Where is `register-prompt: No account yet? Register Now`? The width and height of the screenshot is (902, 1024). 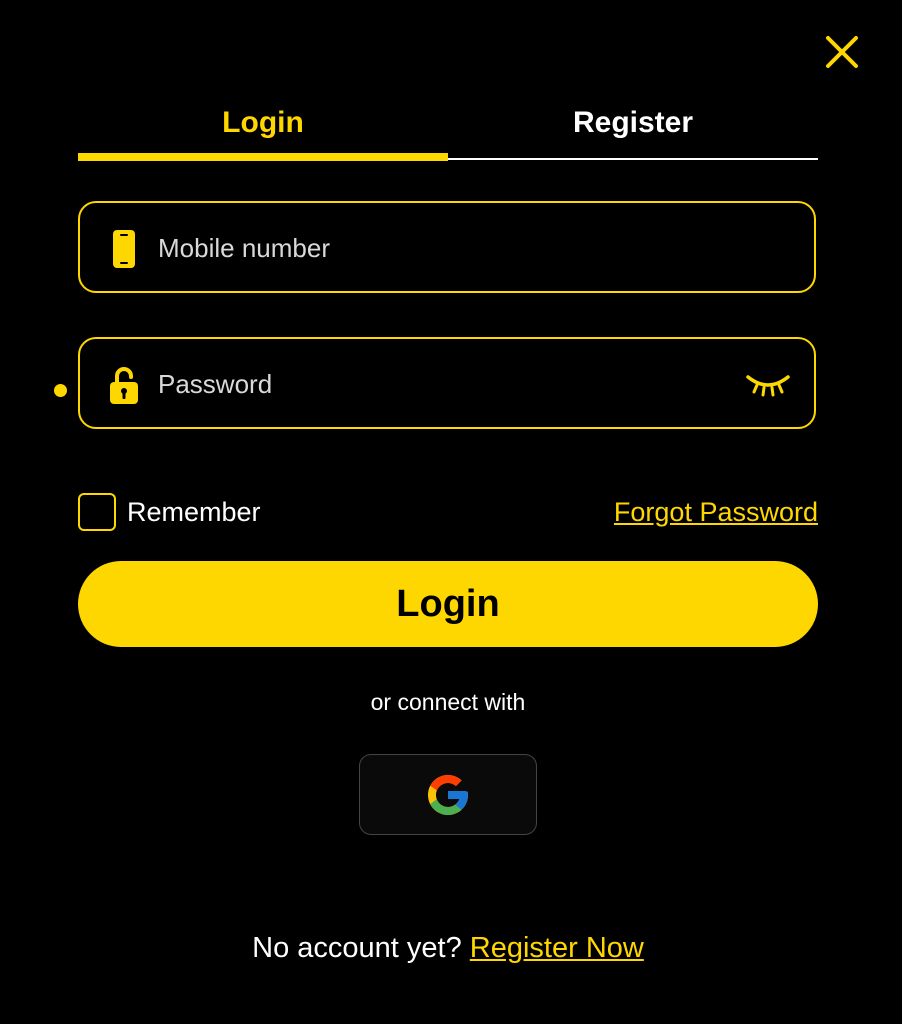
register-prompt: No account yet? Register Now is located at coordinates (448, 948).